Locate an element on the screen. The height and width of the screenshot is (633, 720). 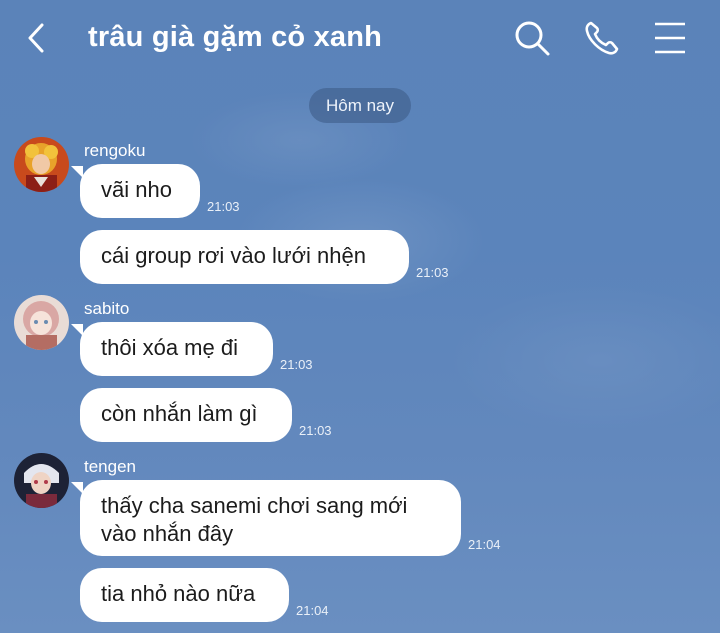
chat-header: trâu già gặm cỏ xanh is located at coordinates (360, 39).